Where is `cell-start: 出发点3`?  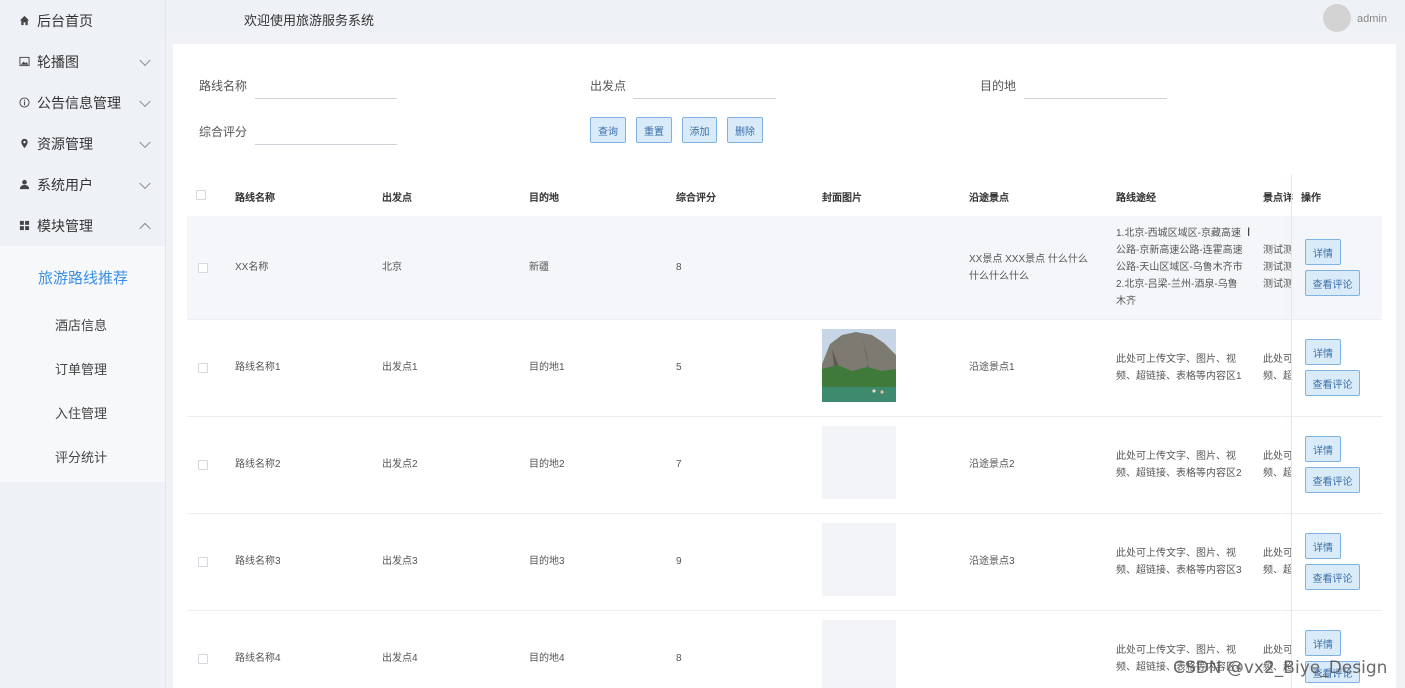 cell-start: 出发点3 is located at coordinates (400, 561).